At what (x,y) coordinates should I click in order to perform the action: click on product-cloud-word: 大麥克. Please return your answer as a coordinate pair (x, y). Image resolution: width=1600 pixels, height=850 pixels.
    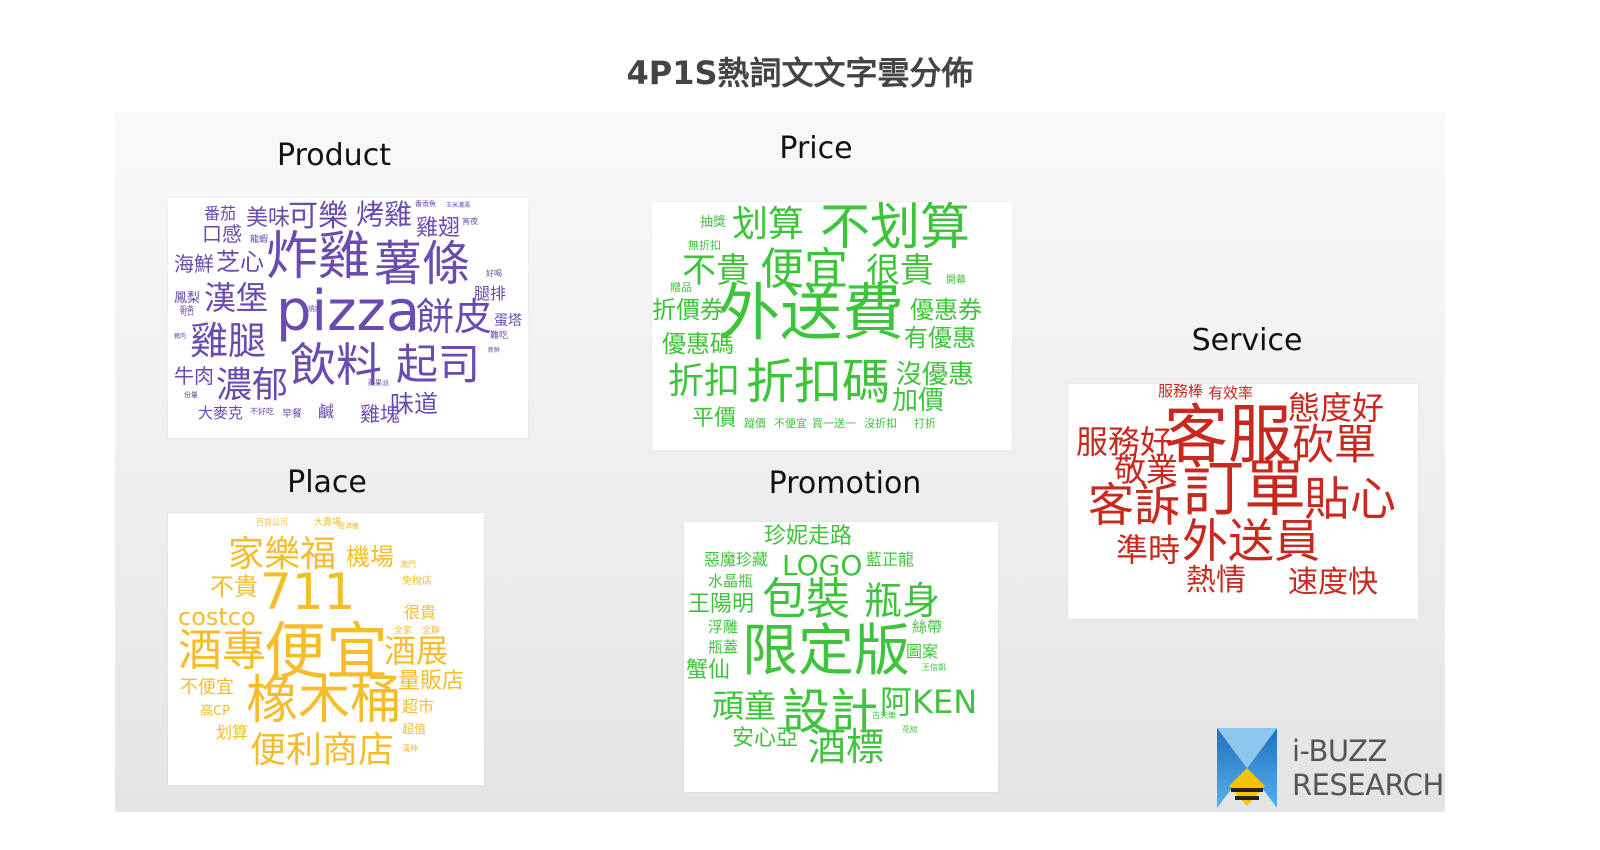
    Looking at the image, I should click on (221, 413).